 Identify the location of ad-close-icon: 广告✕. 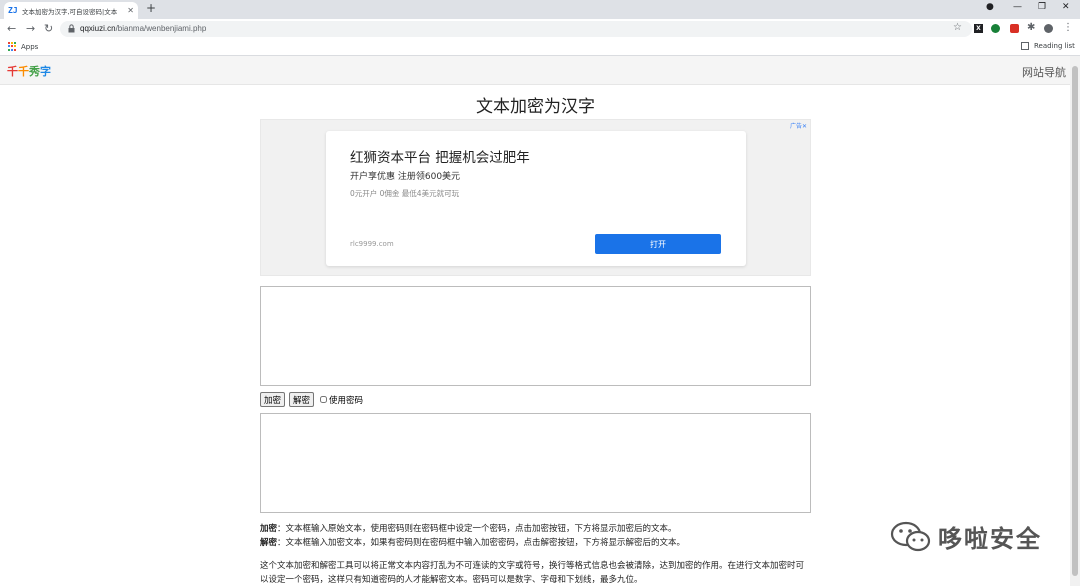
(798, 125).